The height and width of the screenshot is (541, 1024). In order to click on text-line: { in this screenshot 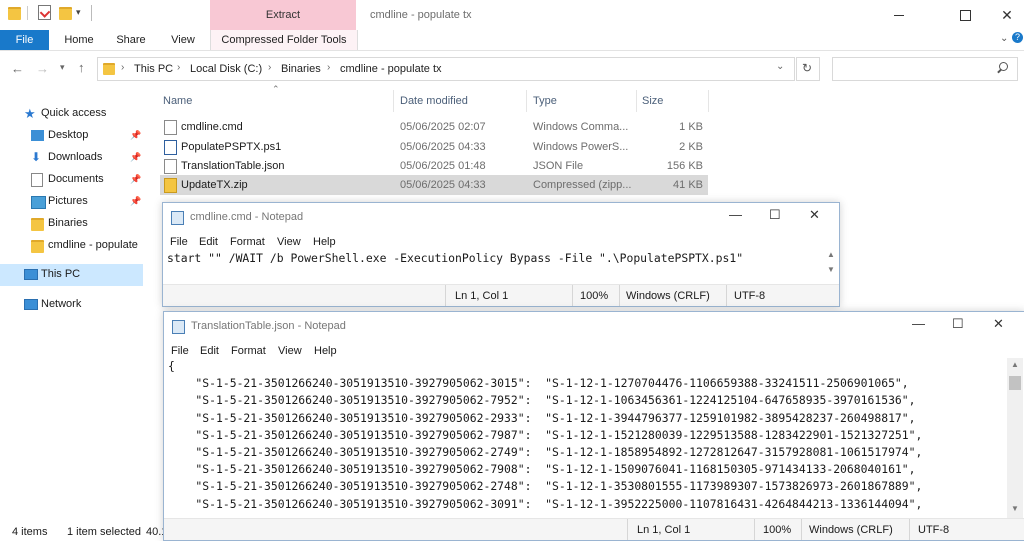, I will do `click(171, 366)`.